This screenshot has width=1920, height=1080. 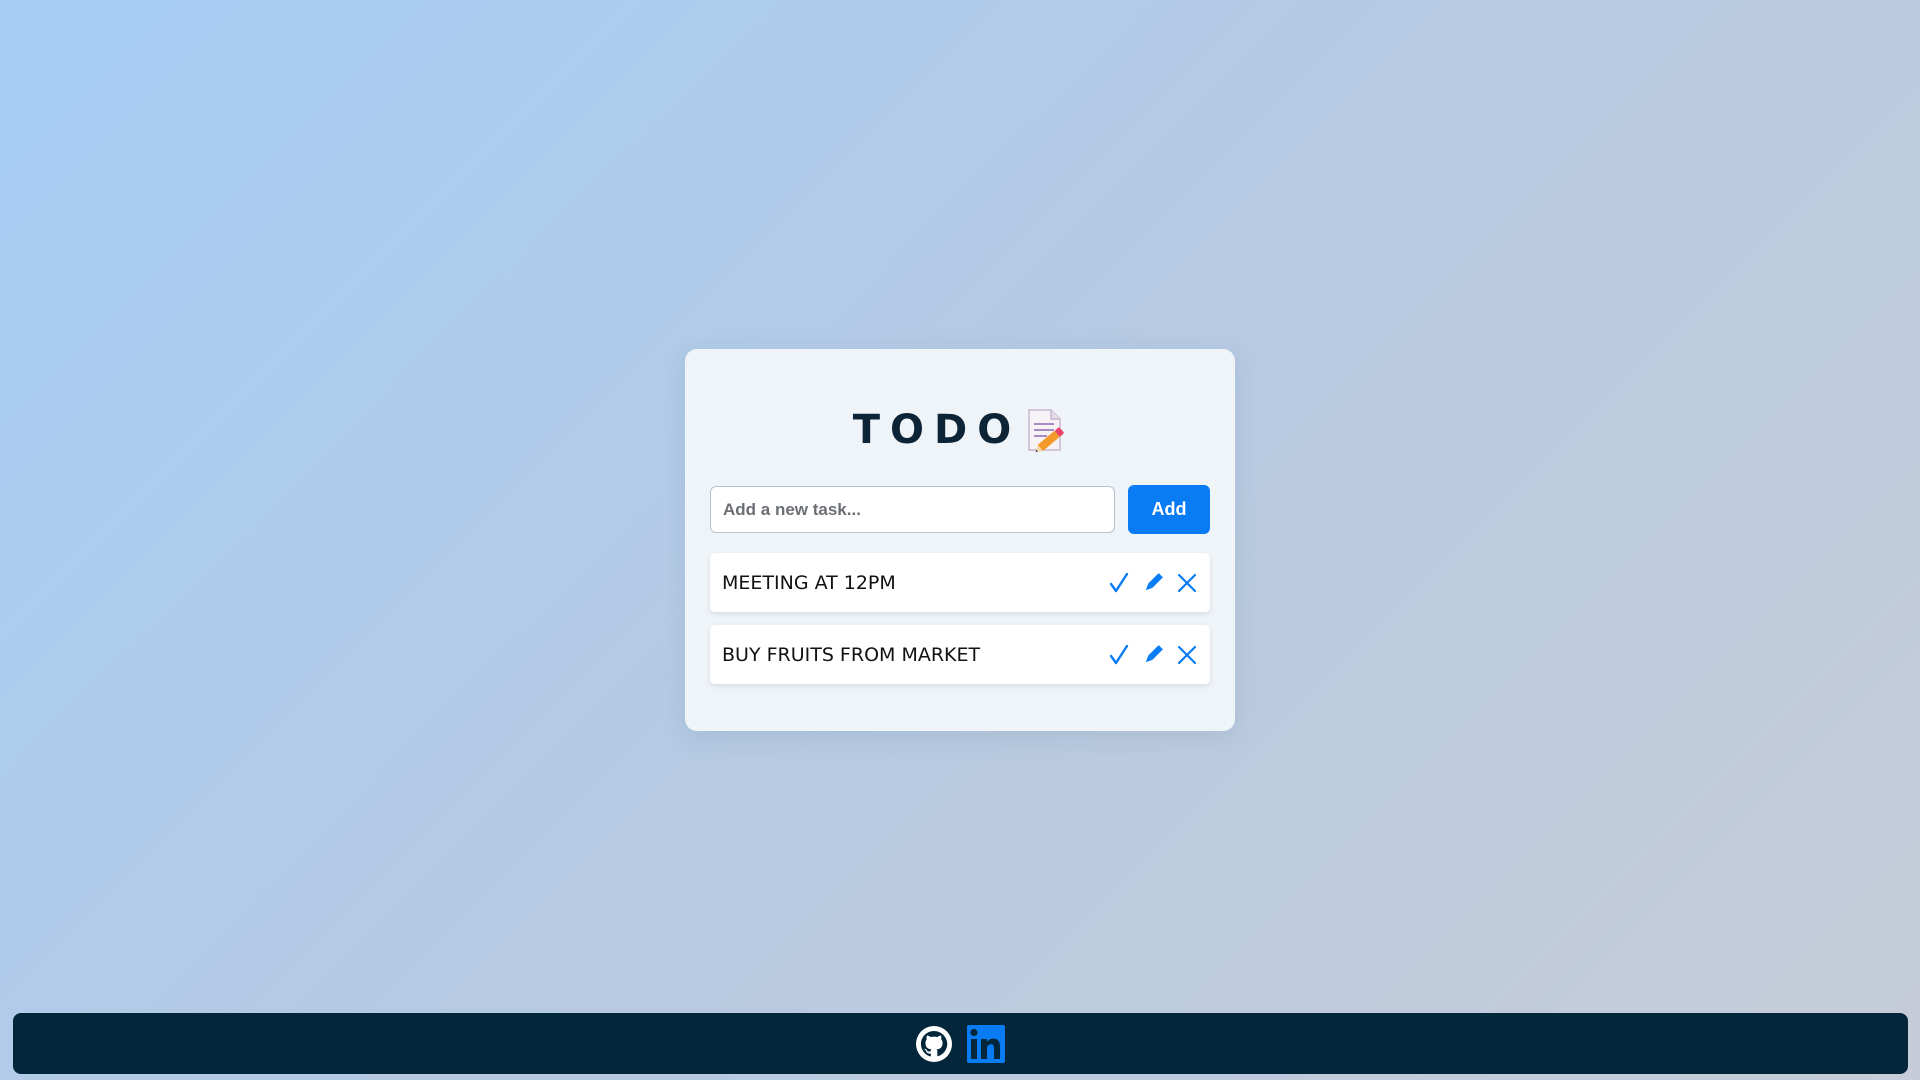 I want to click on github-link, so click(x=933, y=1043).